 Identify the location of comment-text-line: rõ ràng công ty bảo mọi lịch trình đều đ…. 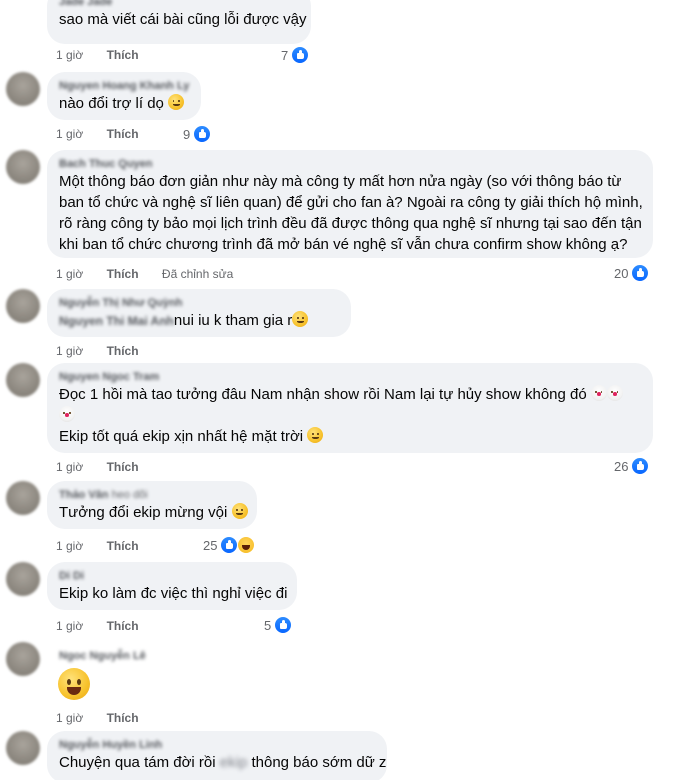
(350, 223).